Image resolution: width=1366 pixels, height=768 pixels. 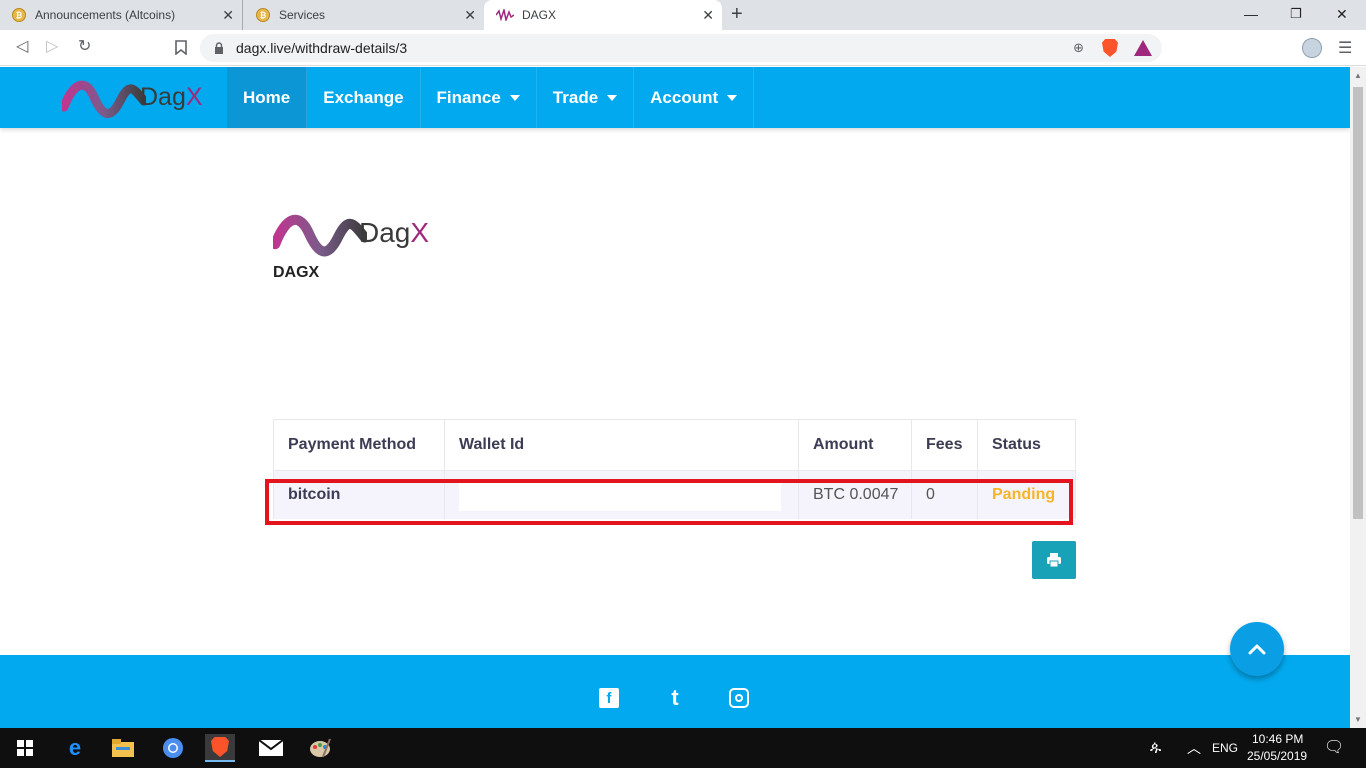 What do you see at coordinates (669, 502) in the screenshot?
I see `highlight-annotation-box` at bounding box center [669, 502].